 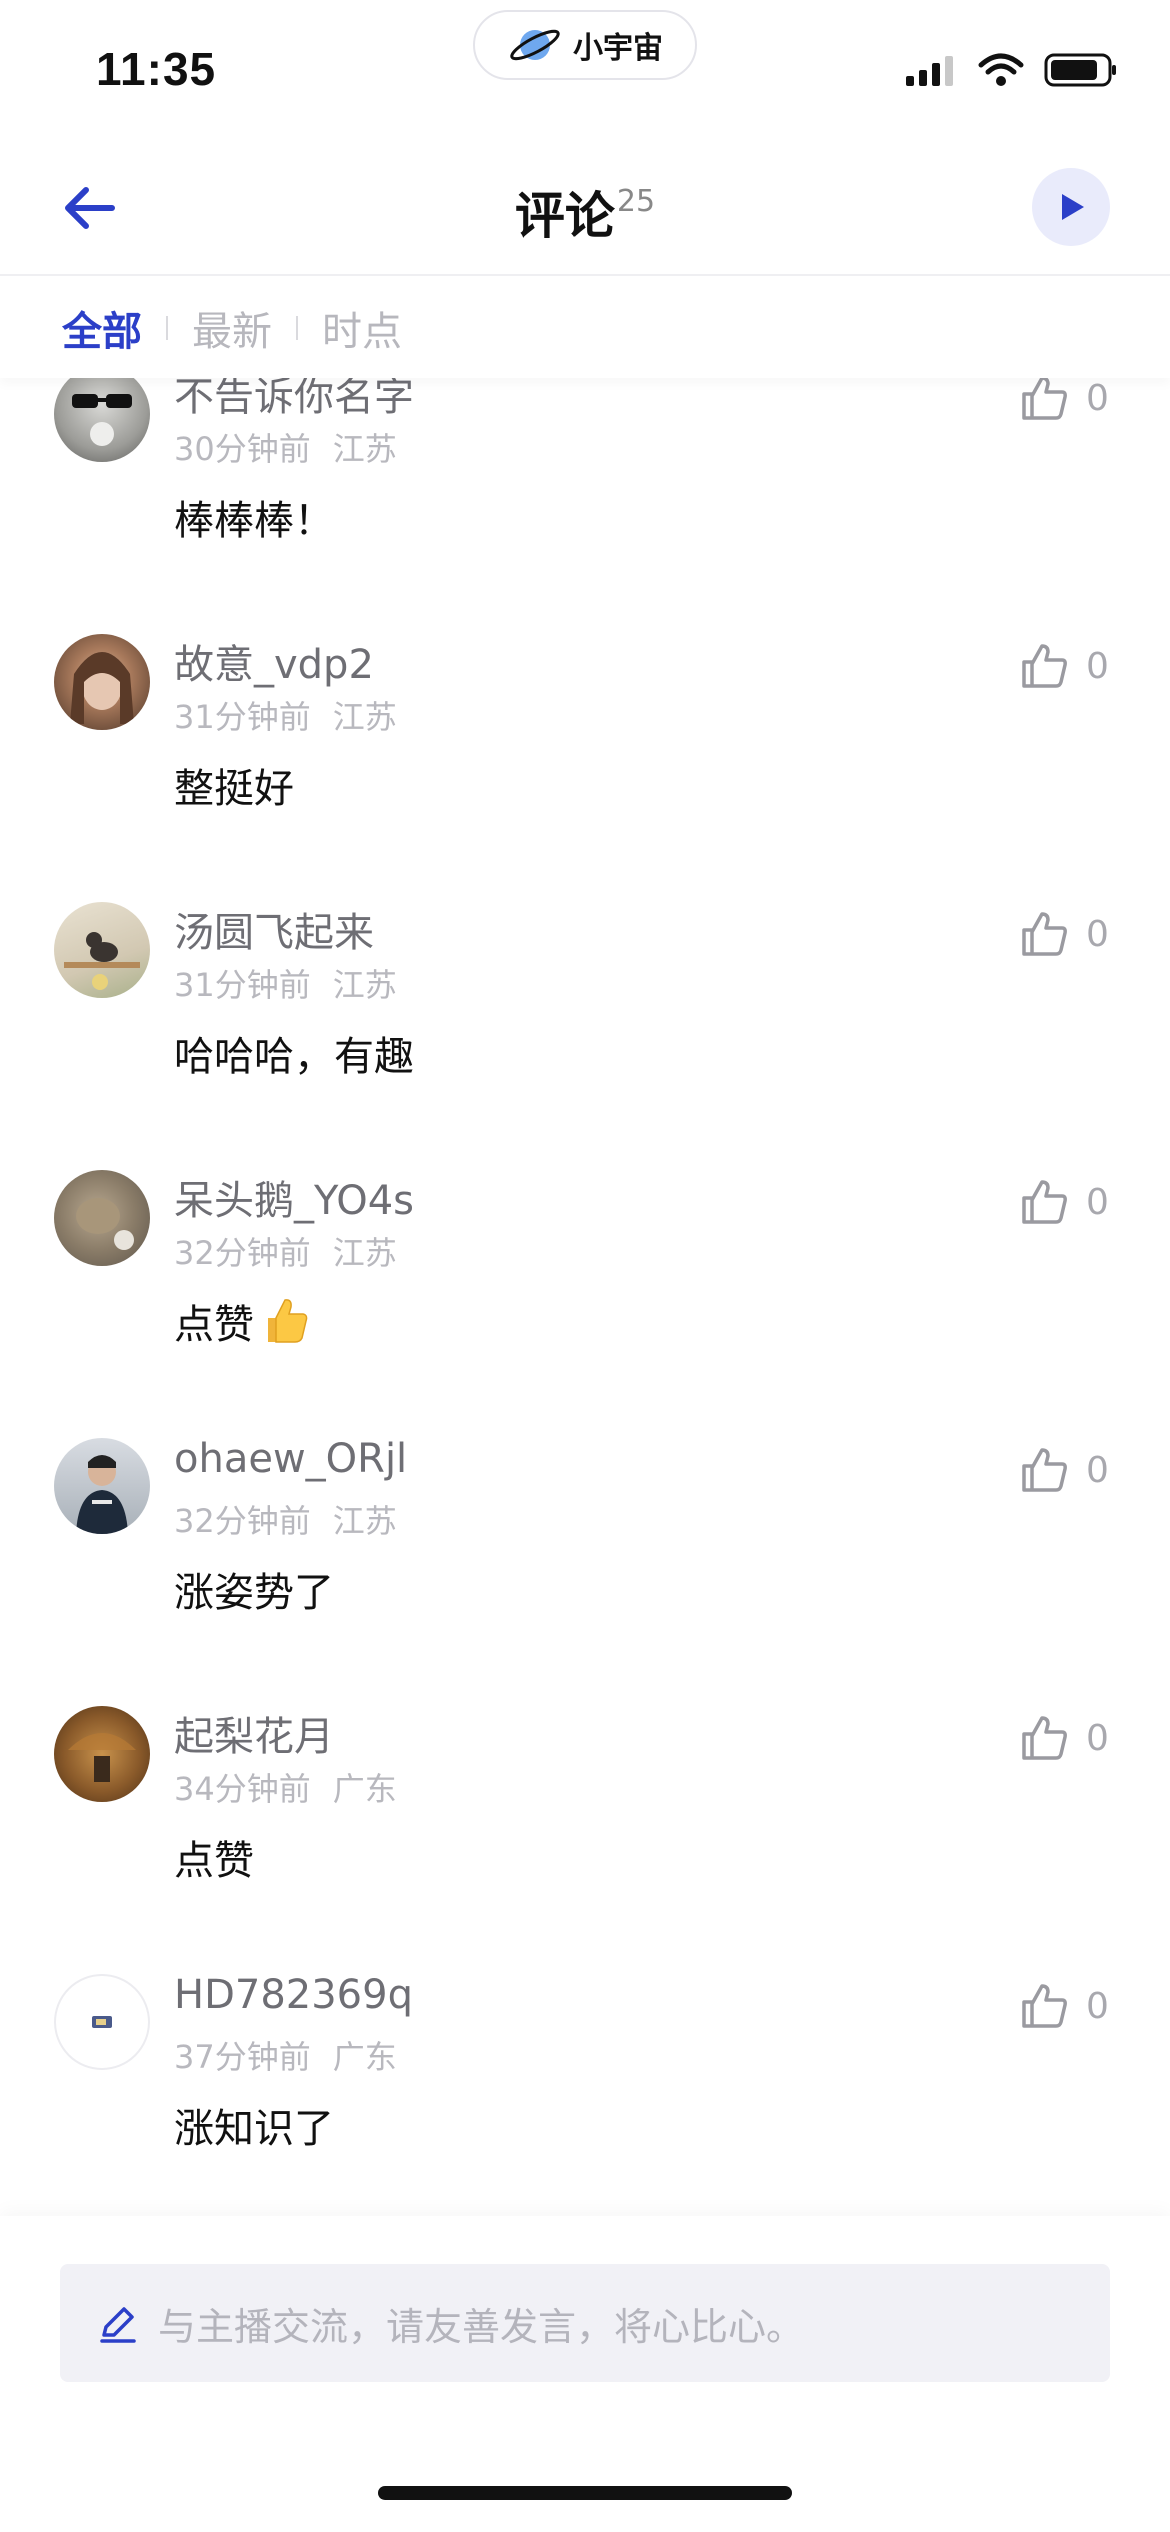 What do you see at coordinates (234, 789) in the screenshot?
I see `comment-text: 整挺好` at bounding box center [234, 789].